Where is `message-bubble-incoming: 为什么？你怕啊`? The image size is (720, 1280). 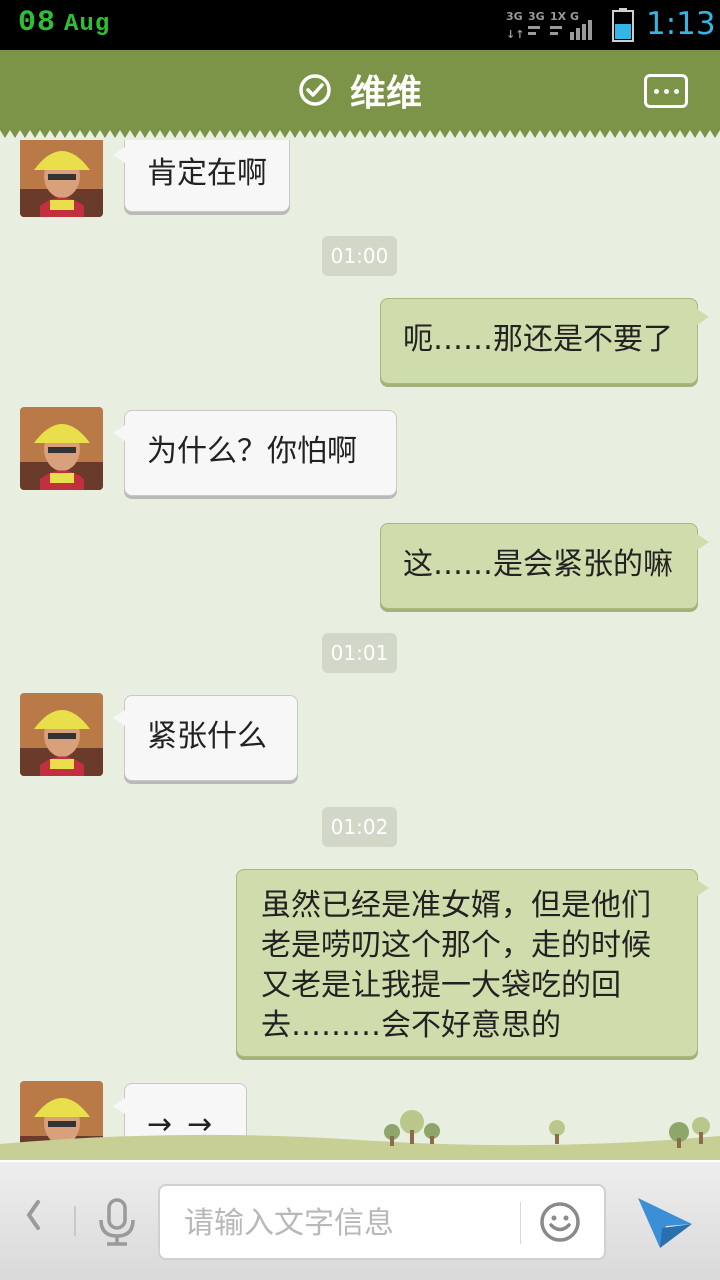
message-bubble-incoming: 为什么？你怕啊 is located at coordinates (255, 453).